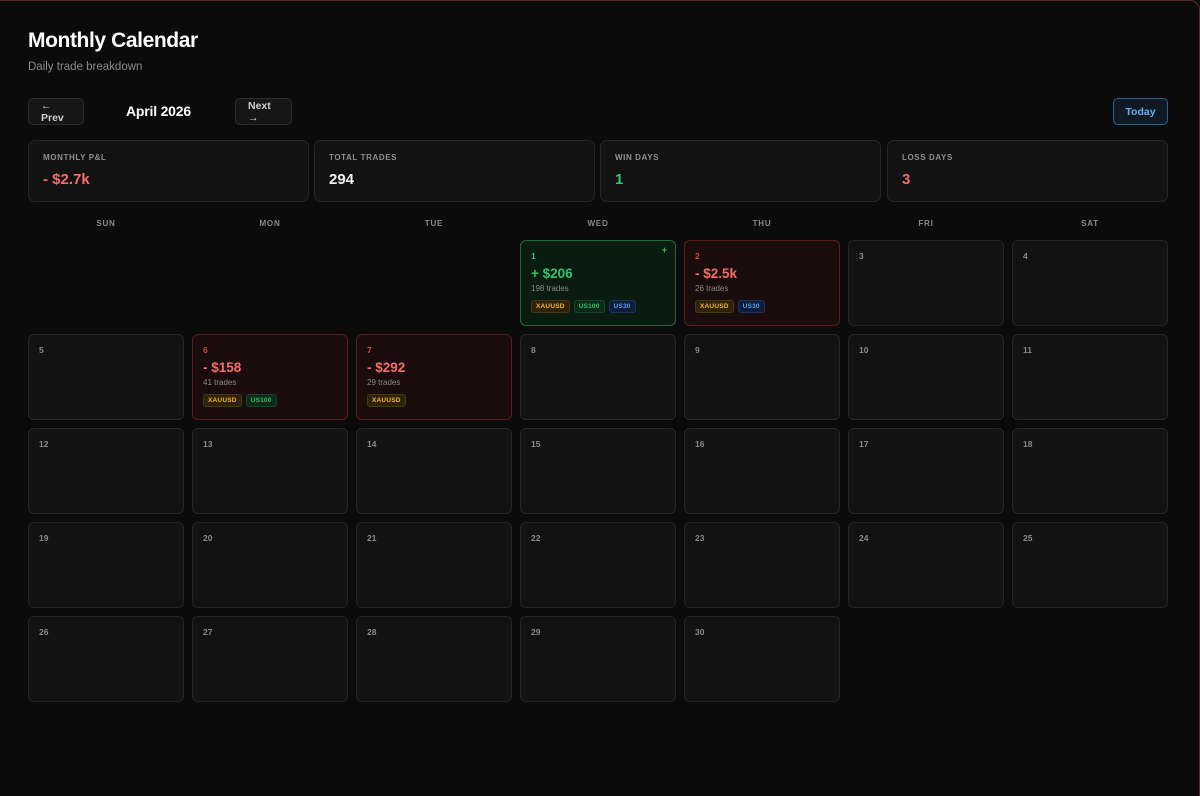 This screenshot has width=1200, height=796. What do you see at coordinates (263, 111) in the screenshot?
I see `next-month-button: Next →` at bounding box center [263, 111].